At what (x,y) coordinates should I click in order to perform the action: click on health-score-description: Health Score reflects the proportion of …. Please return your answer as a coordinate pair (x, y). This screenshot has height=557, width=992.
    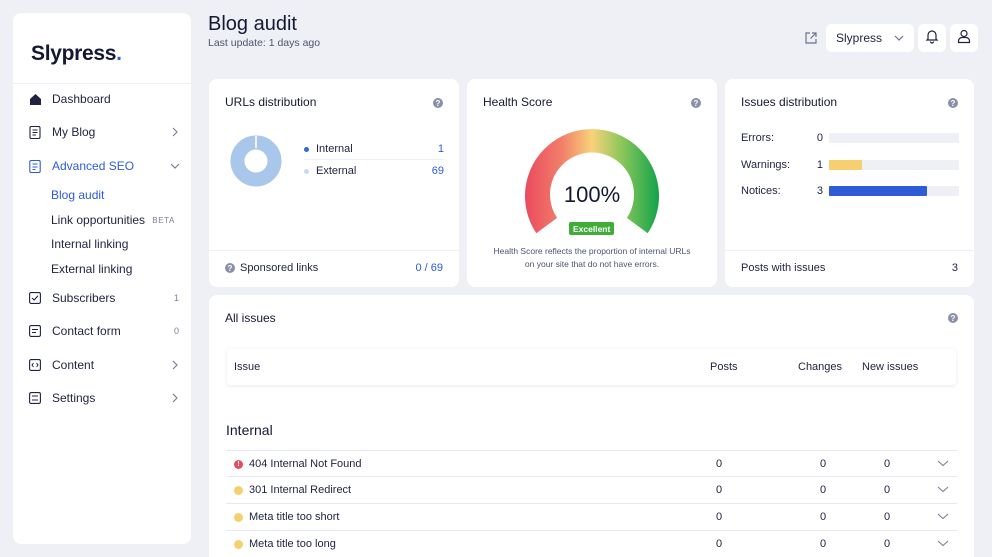
    Looking at the image, I should click on (592, 257).